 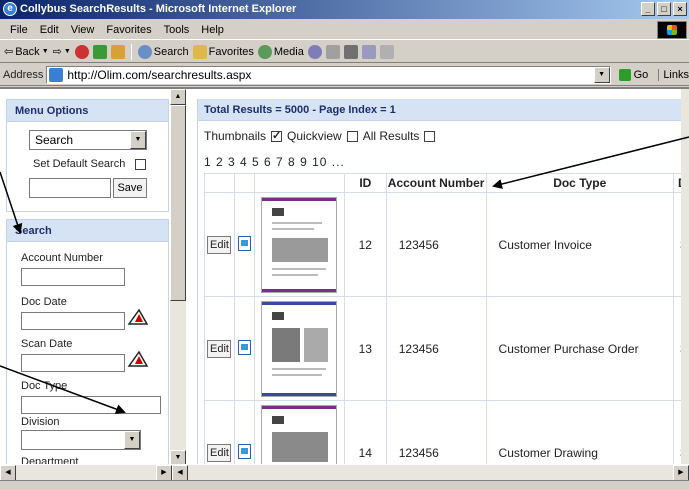 I want to click on row-doc-type: Customer Purchase Order, so click(x=579, y=348).